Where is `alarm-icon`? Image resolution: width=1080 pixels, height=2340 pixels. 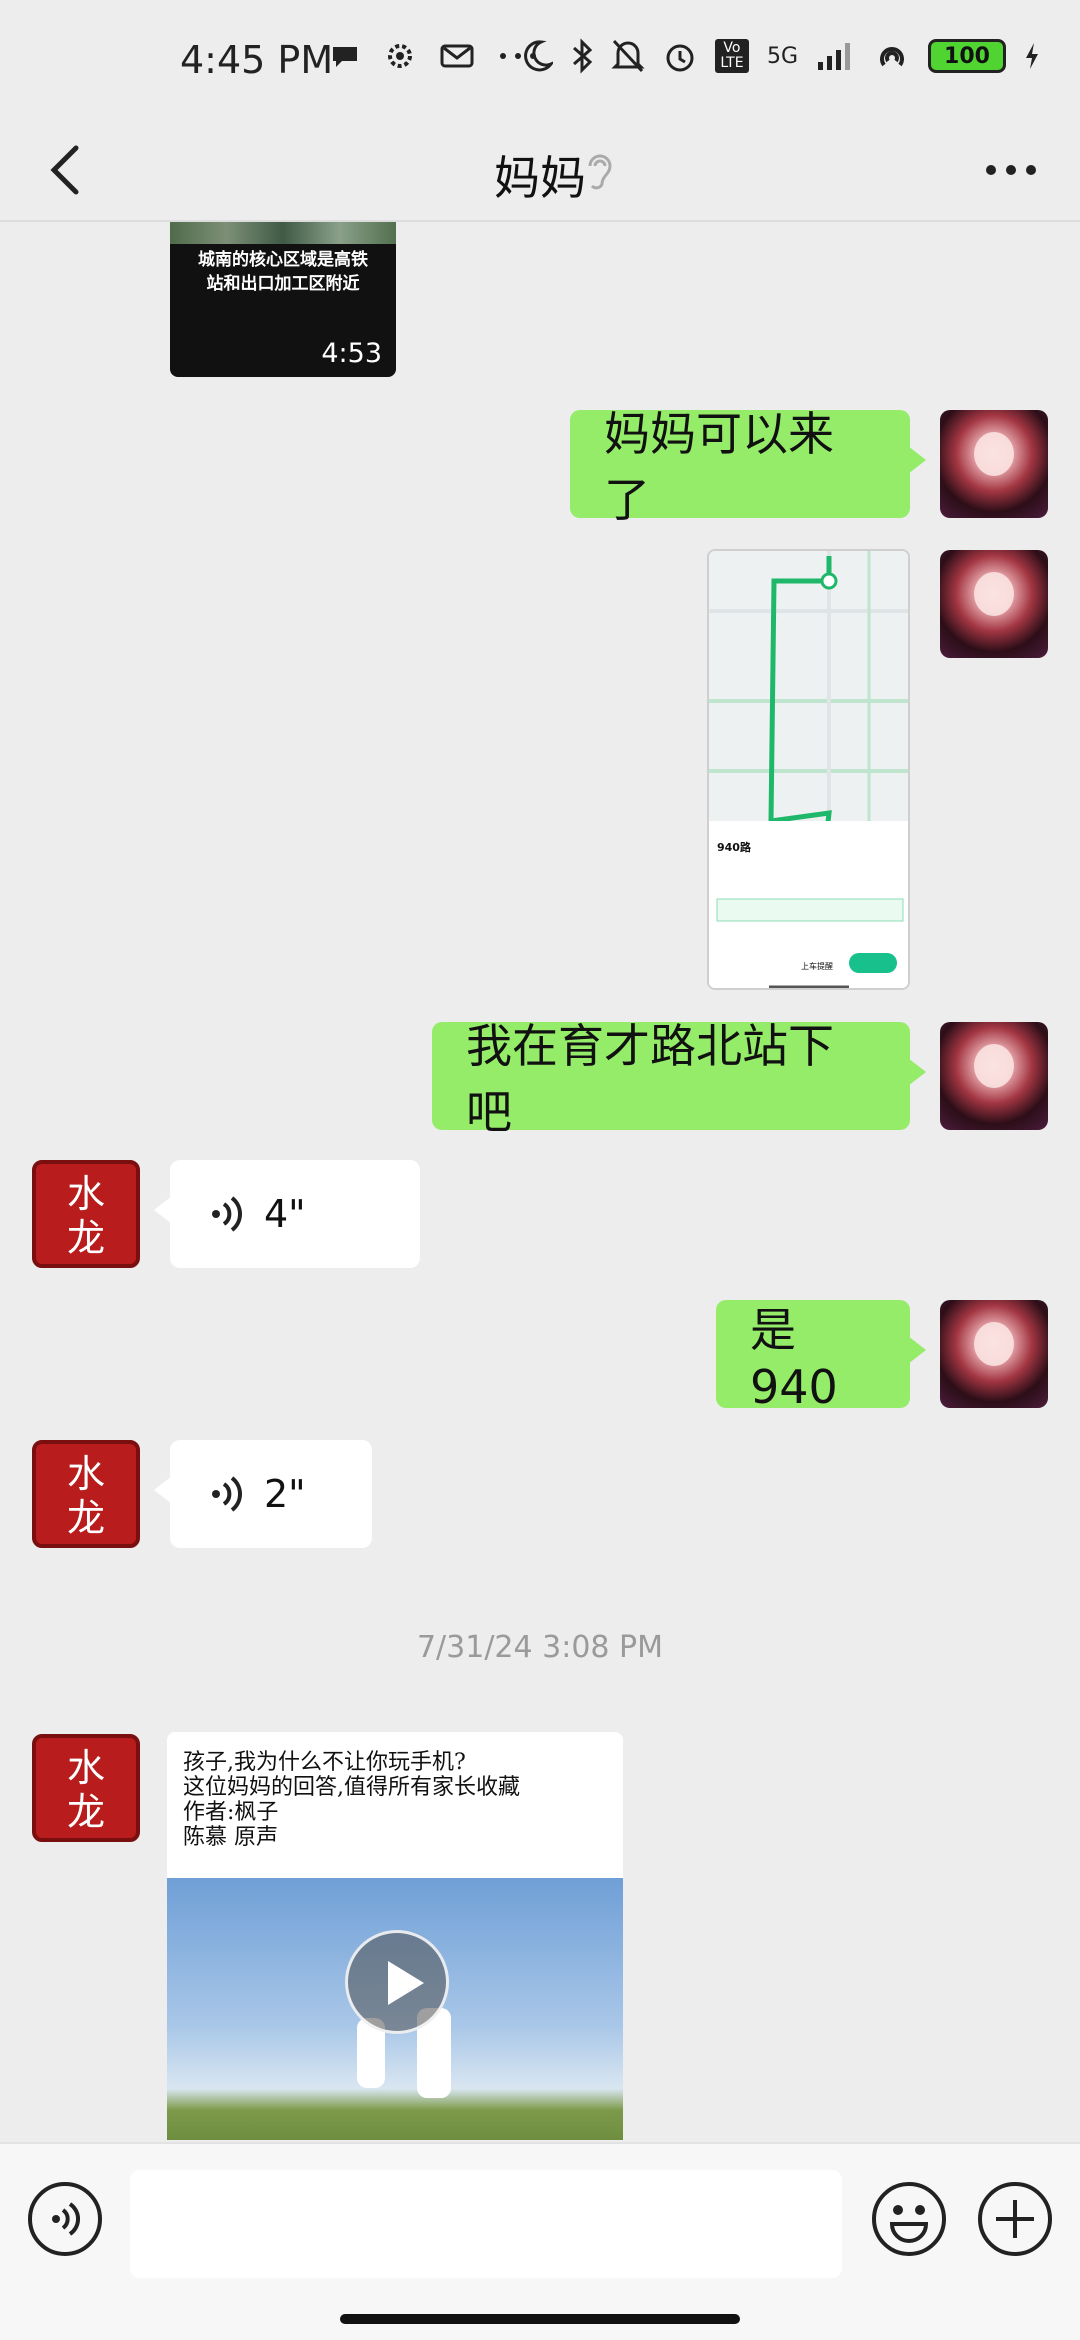 alarm-icon is located at coordinates (680, 58).